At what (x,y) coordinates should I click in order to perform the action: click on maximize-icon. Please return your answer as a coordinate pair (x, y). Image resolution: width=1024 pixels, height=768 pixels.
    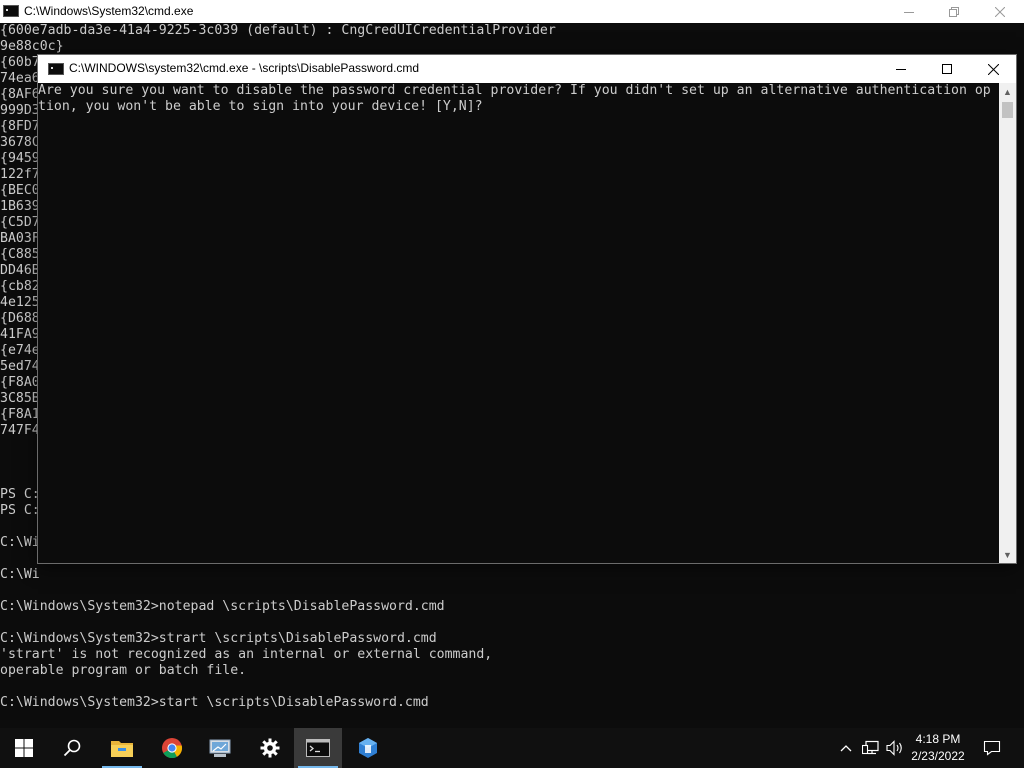
    Looking at the image, I should click on (947, 69).